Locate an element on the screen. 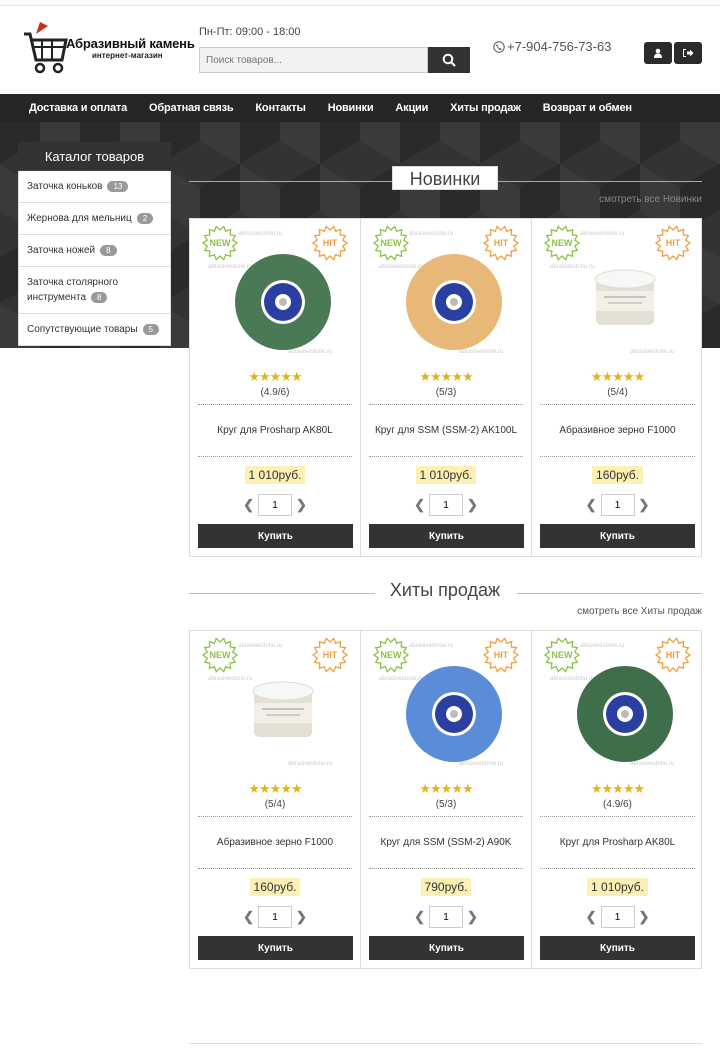  product-name-link: Круг для SSM (SSM-2) AK100L is located at coordinates (446, 431).